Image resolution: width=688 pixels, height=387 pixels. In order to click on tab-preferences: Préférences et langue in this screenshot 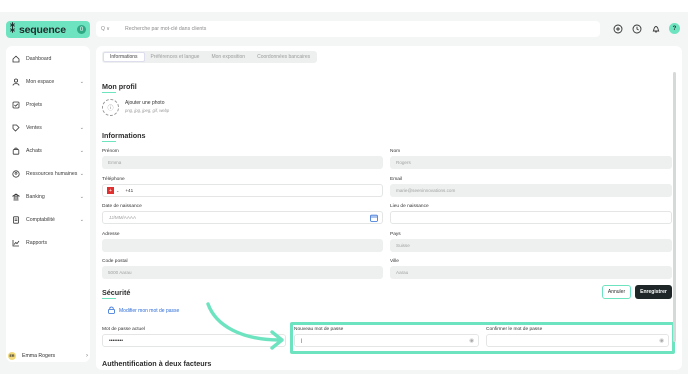, I will do `click(175, 57)`.